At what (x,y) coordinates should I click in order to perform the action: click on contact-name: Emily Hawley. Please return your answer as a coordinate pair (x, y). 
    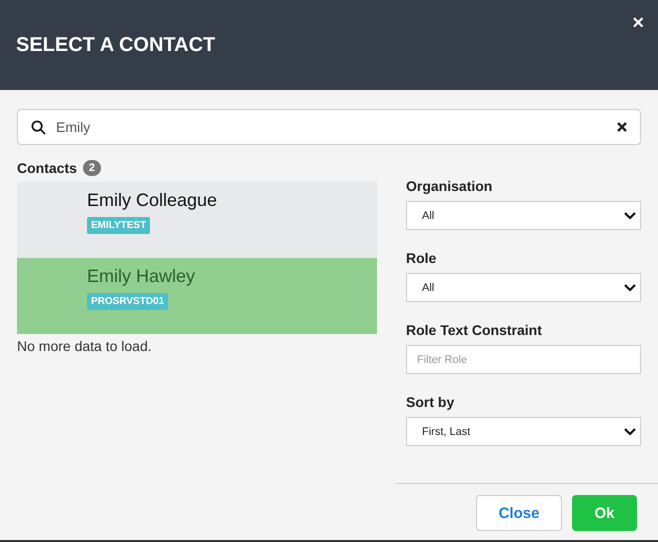
    Looking at the image, I should click on (141, 276).